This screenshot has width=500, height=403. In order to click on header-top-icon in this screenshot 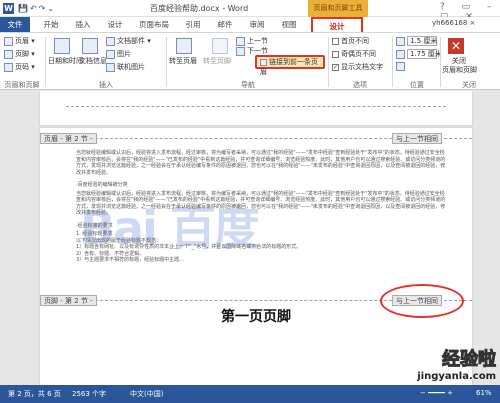, I will do `click(400, 41)`.